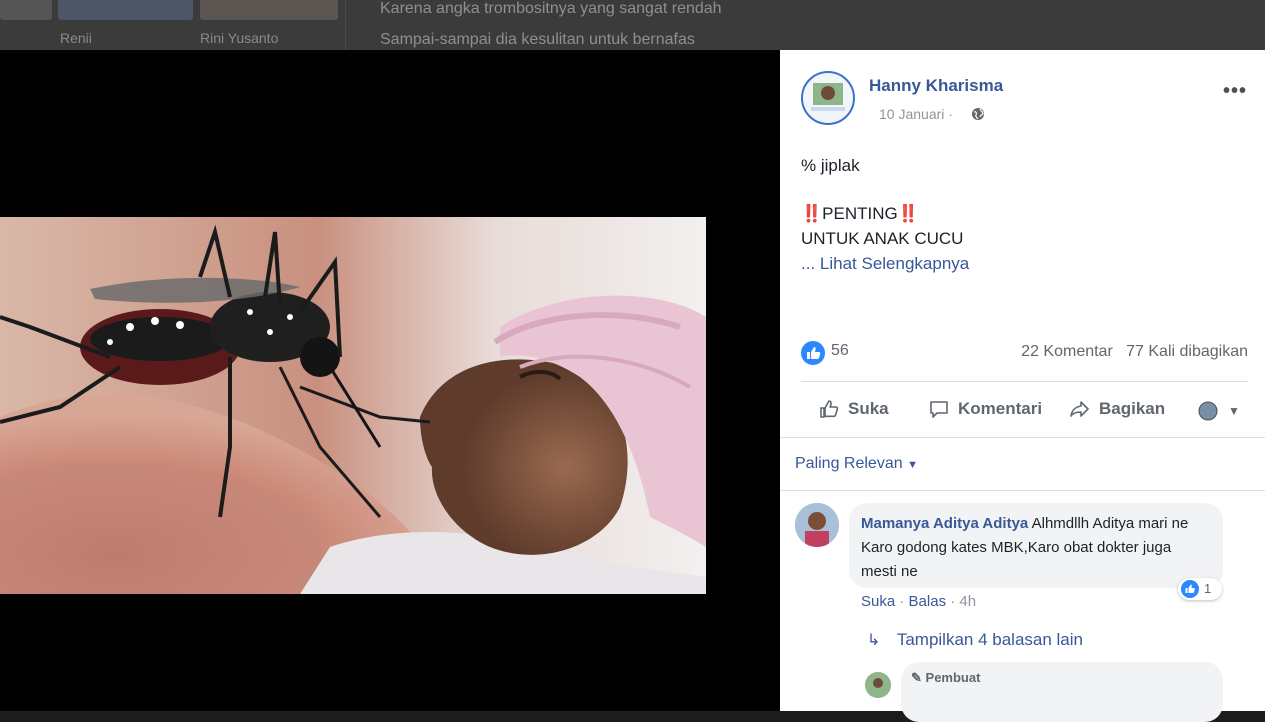 The width and height of the screenshot is (1265, 722). What do you see at coordinates (944, 523) in the screenshot?
I see `comment-author: Mamanya Aditya Aditya` at bounding box center [944, 523].